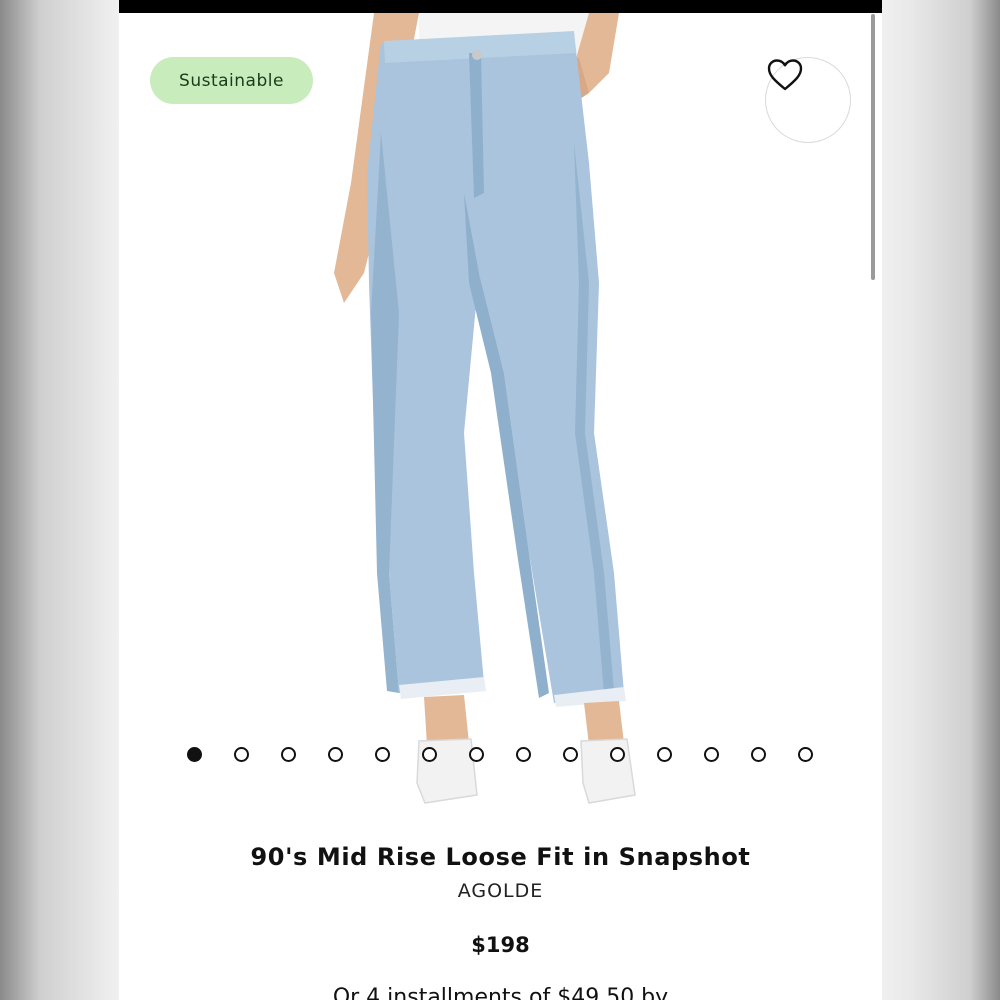 The height and width of the screenshot is (1000, 1000). Describe the element at coordinates (941, 500) in the screenshot. I see `right-backdrop` at that location.